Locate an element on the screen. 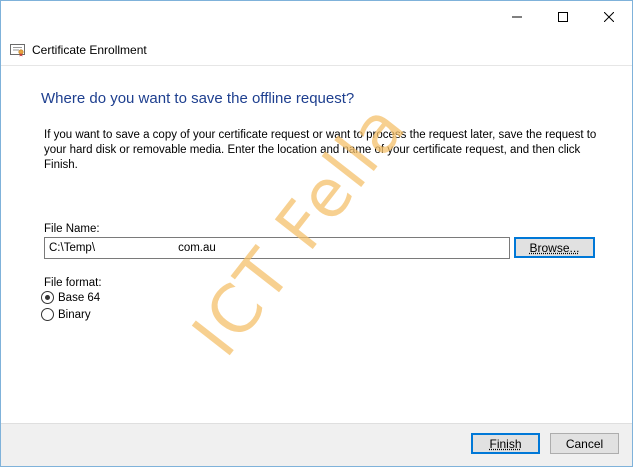  radio-binary-label: Binary is located at coordinates (74, 314).